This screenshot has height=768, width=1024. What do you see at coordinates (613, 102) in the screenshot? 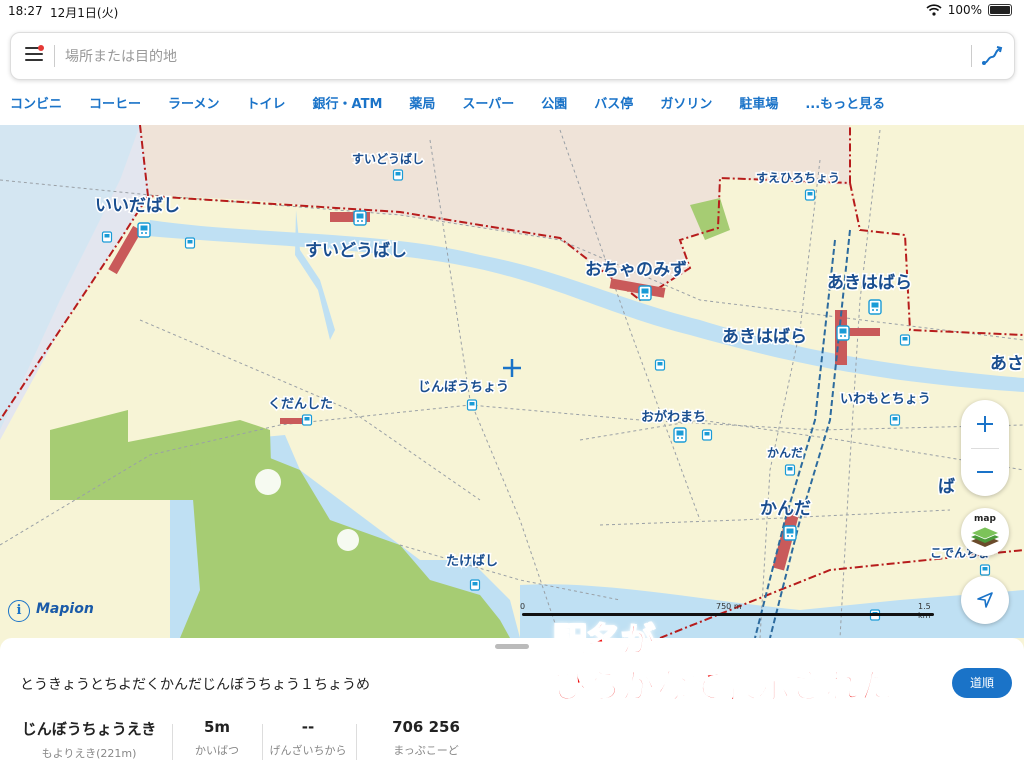
I see `category-bus-stop: バス停` at bounding box center [613, 102].